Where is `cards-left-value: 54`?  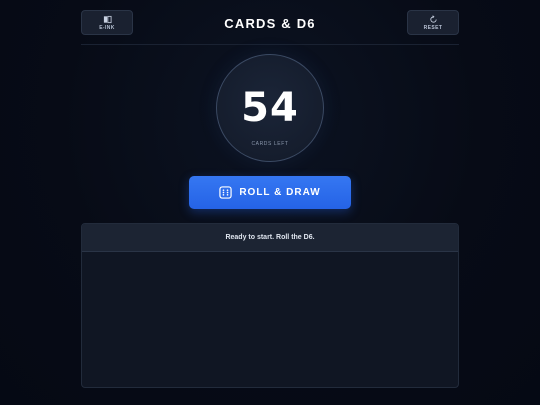 cards-left-value: 54 is located at coordinates (270, 108).